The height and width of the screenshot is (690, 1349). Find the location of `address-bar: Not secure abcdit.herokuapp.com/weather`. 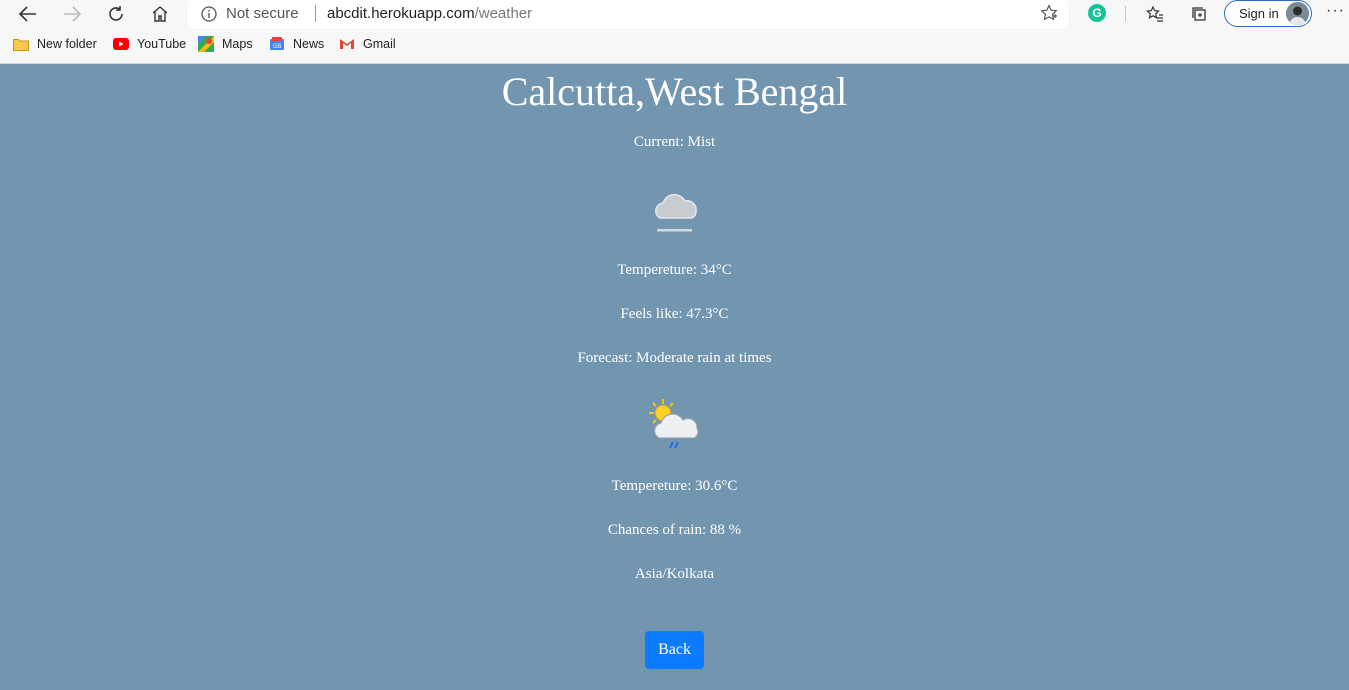

address-bar: Not secure abcdit.herokuapp.com/weather is located at coordinates (628, 14).